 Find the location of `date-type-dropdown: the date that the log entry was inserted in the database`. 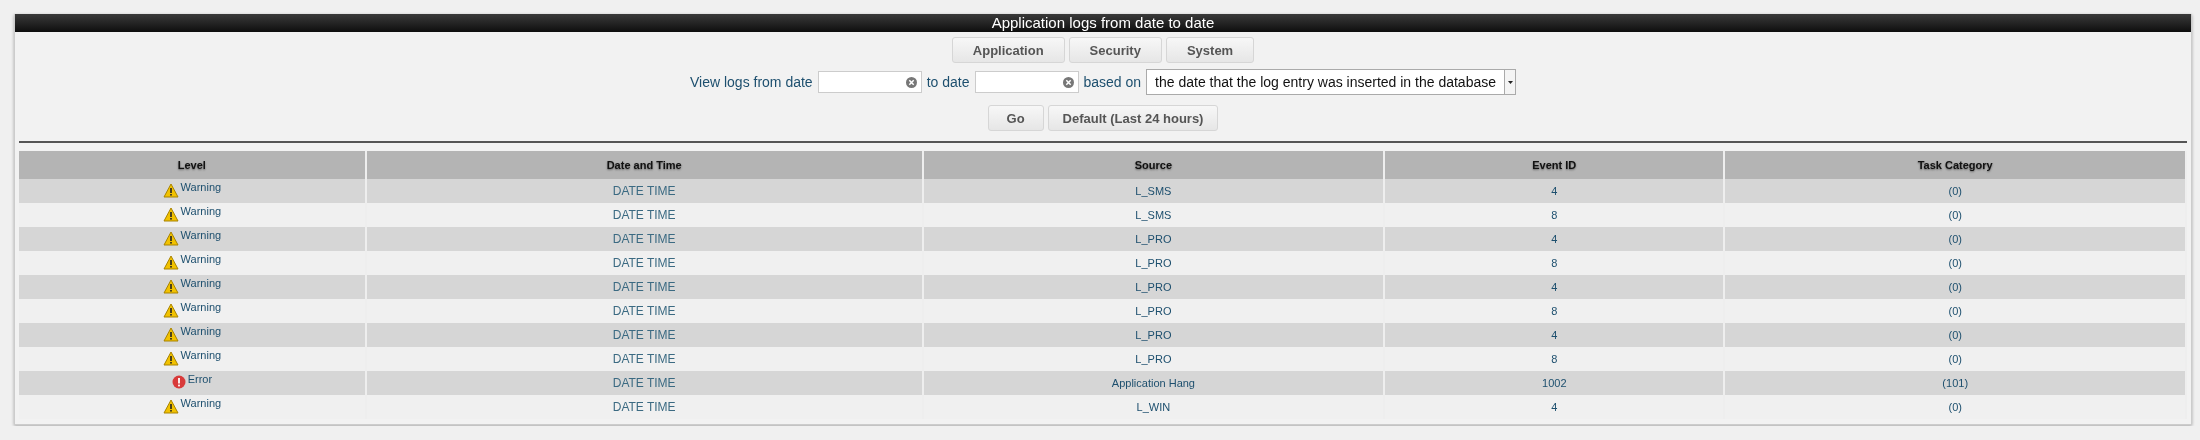

date-type-dropdown: the date that the log entry was inserted in the database is located at coordinates (1331, 82).